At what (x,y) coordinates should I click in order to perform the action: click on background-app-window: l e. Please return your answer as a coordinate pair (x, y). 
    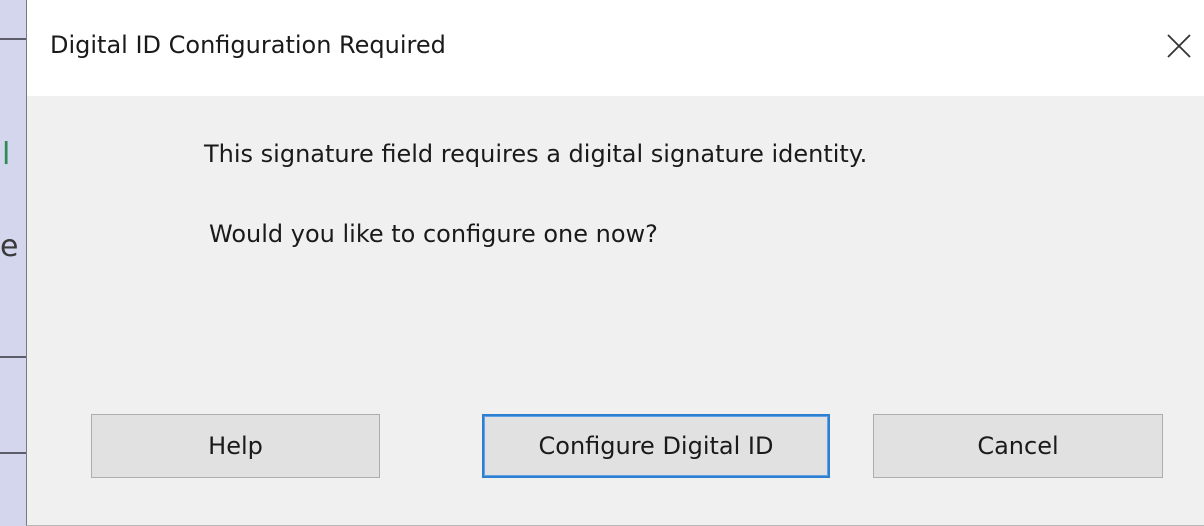
    Looking at the image, I should click on (13, 263).